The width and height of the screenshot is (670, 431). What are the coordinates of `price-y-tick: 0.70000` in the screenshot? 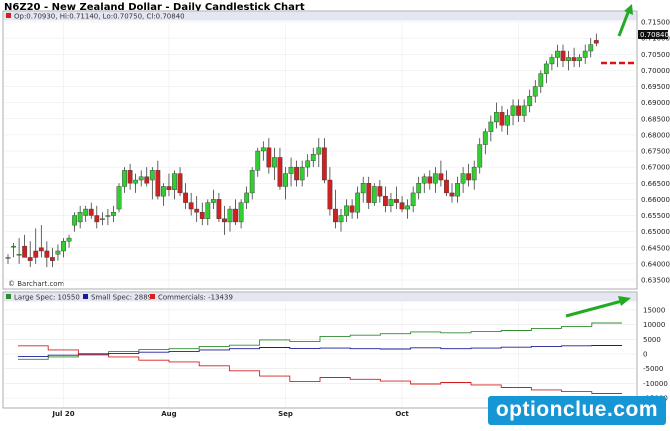 It's located at (655, 71).